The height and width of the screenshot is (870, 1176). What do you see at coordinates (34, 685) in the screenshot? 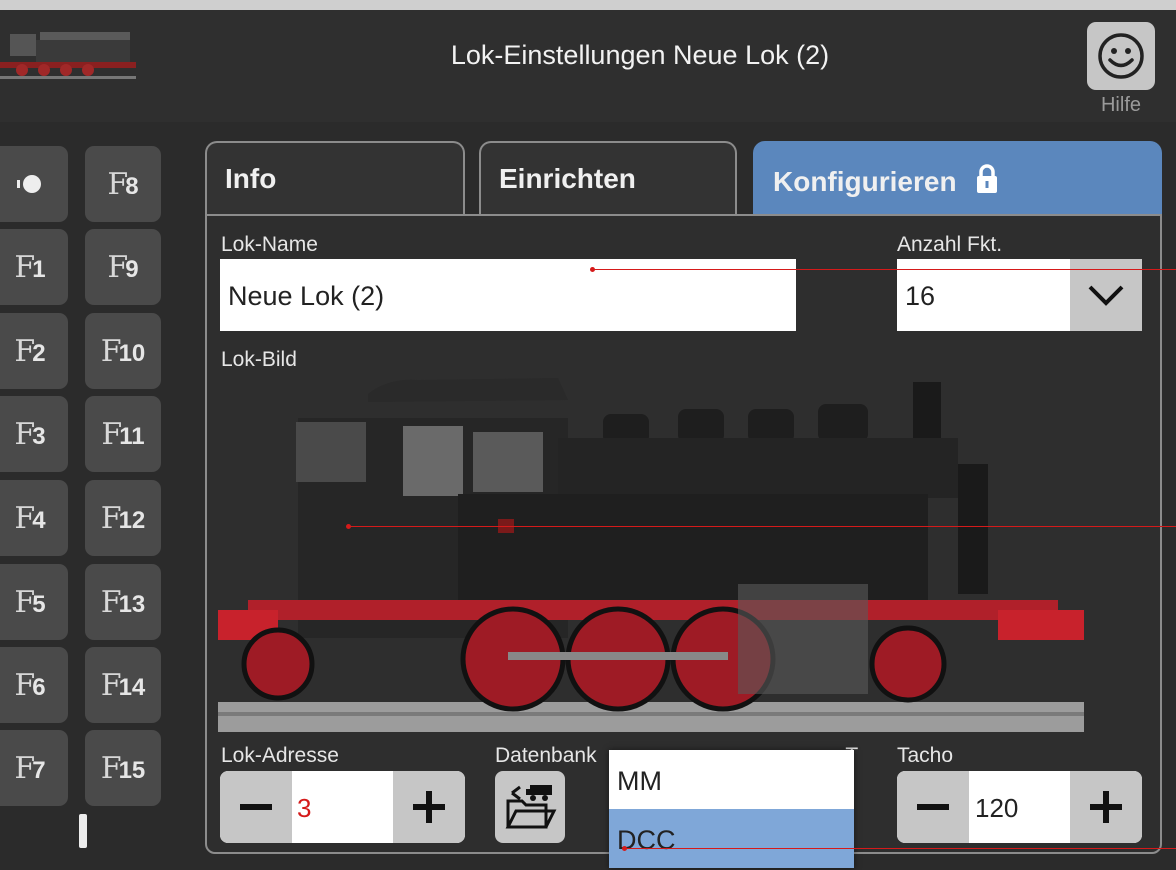
I see `function-f6-button: F6` at bounding box center [34, 685].